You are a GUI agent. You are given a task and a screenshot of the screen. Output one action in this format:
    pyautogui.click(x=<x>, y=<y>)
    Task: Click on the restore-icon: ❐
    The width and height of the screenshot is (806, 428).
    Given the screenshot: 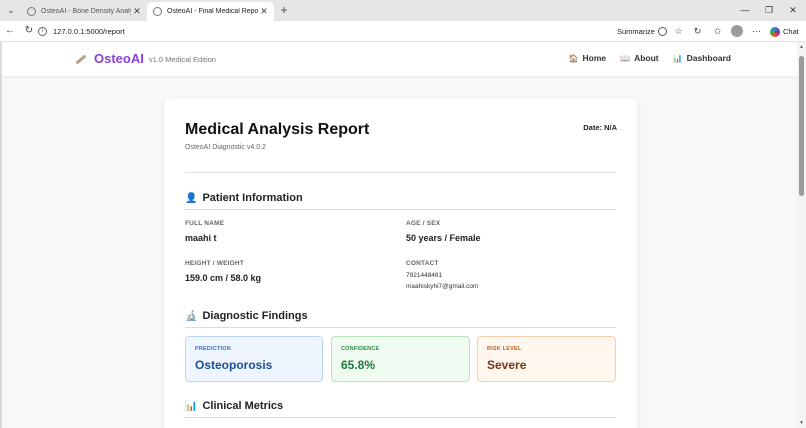 What is the action you would take?
    pyautogui.click(x=769, y=10)
    